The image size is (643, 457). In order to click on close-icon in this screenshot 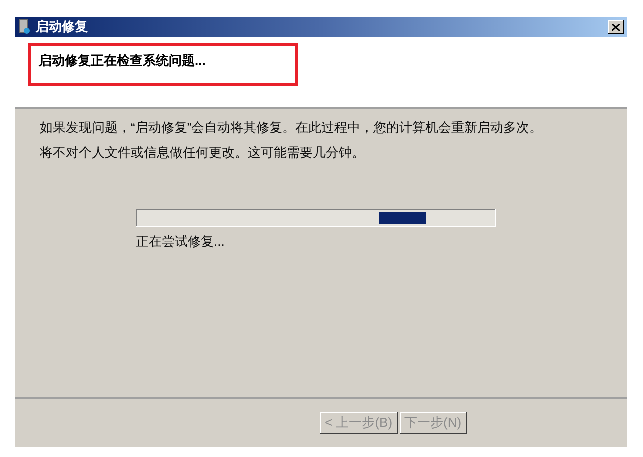, I will do `click(616, 27)`.